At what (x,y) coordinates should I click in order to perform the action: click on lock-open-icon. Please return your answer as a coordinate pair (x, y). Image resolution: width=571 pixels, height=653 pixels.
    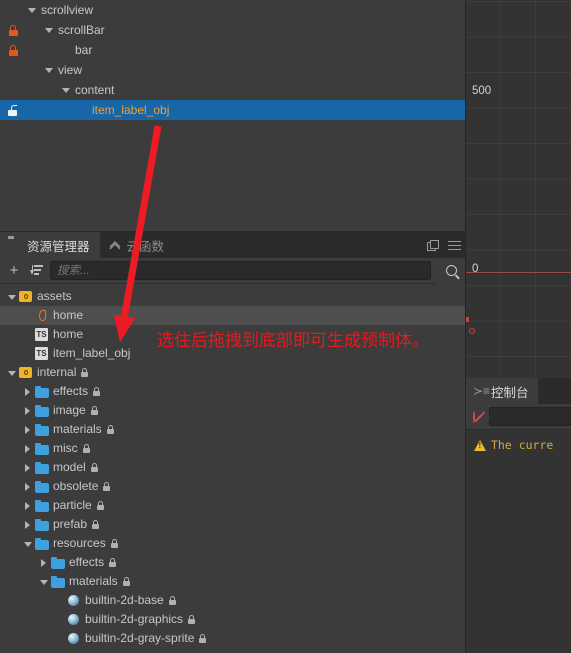
    Looking at the image, I should click on (13, 110).